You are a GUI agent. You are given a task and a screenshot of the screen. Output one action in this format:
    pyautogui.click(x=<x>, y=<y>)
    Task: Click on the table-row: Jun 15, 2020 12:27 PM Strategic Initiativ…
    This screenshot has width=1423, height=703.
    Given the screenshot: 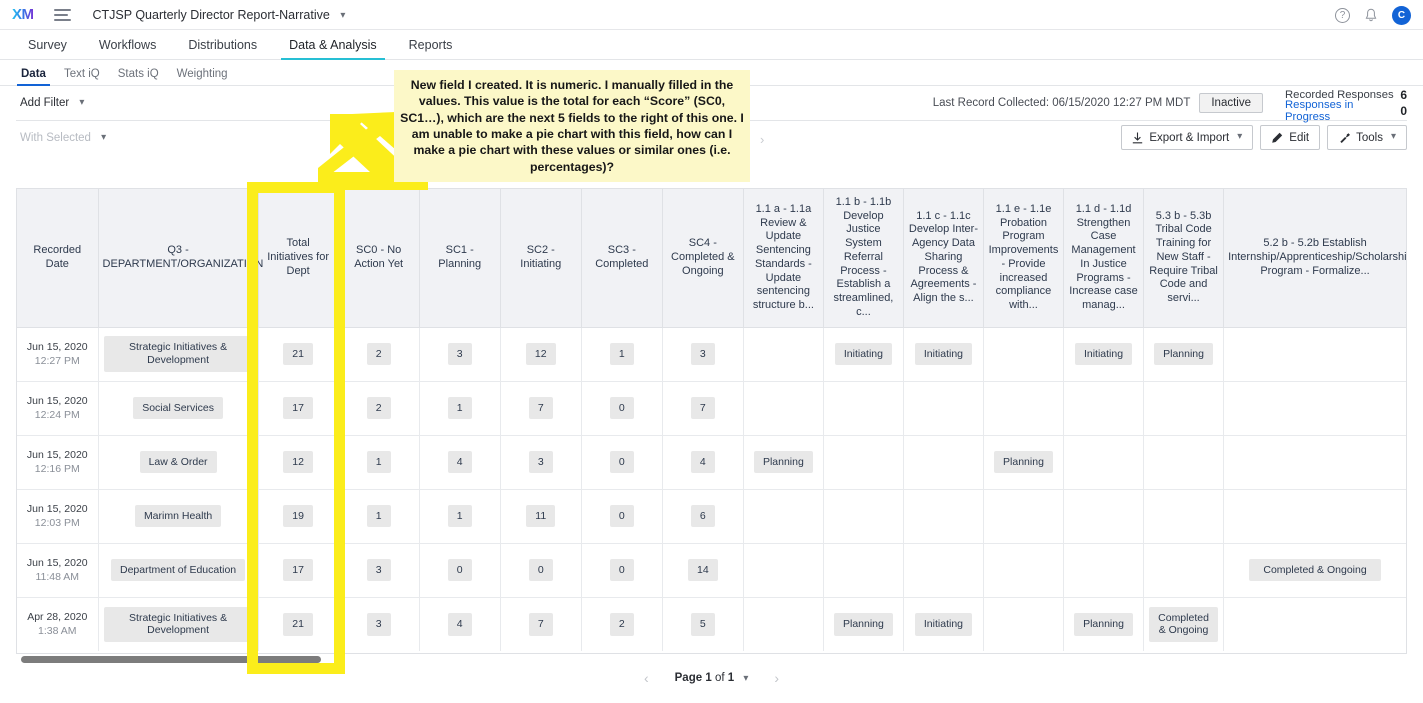 What is the action you would take?
    pyautogui.click(x=711, y=354)
    